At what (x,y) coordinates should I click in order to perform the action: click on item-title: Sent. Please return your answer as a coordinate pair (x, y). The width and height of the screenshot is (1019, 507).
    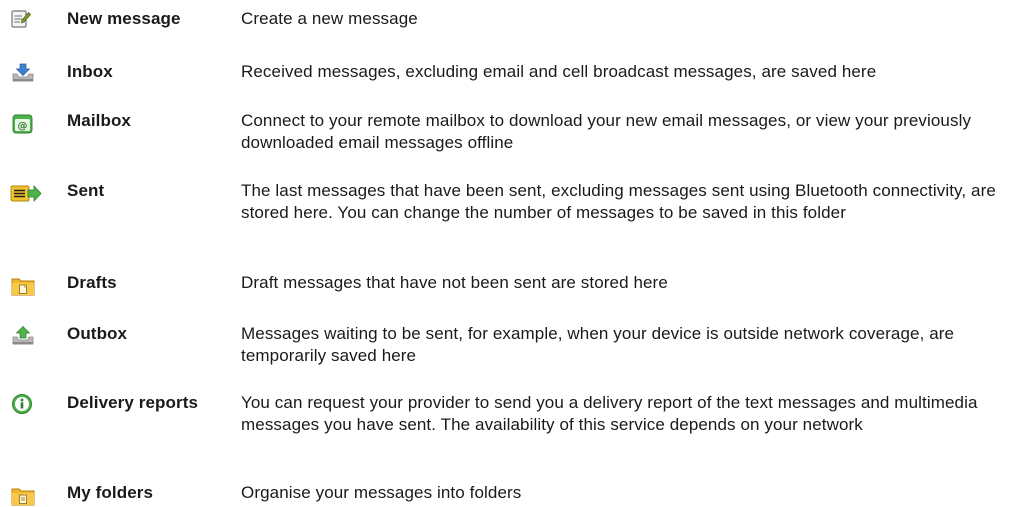
    Looking at the image, I should click on (86, 190).